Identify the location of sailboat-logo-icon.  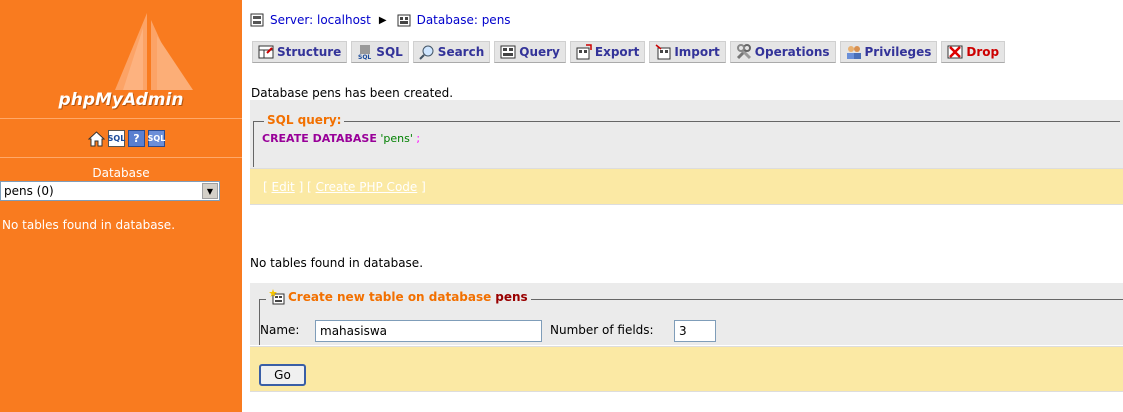
(154, 51).